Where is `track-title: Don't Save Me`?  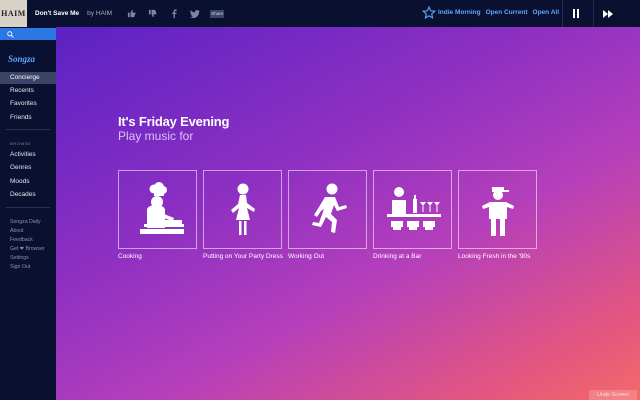 track-title: Don't Save Me is located at coordinates (57, 13).